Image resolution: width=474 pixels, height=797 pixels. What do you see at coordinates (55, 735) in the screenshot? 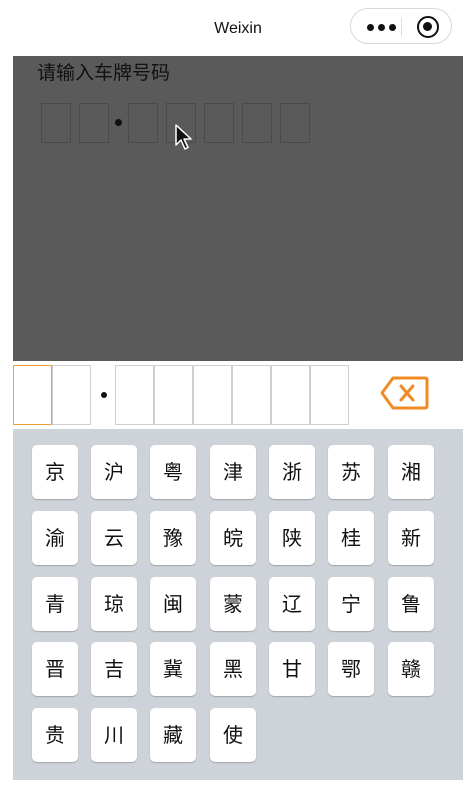
I see `key-贵: 贵` at bounding box center [55, 735].